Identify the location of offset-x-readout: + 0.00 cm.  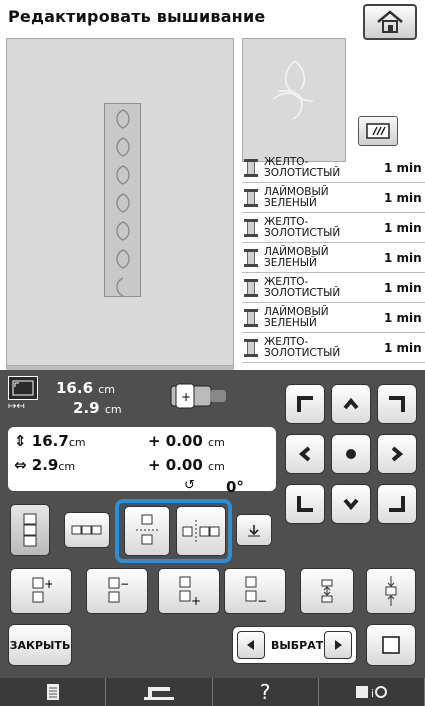
(186, 465).